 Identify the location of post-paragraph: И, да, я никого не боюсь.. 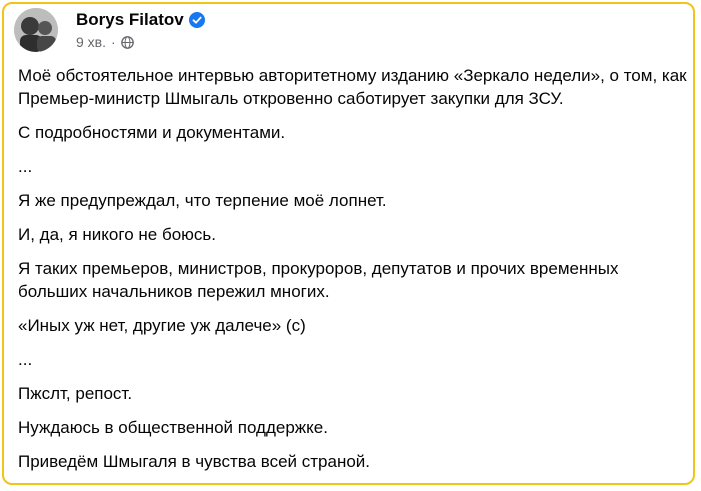
(117, 234).